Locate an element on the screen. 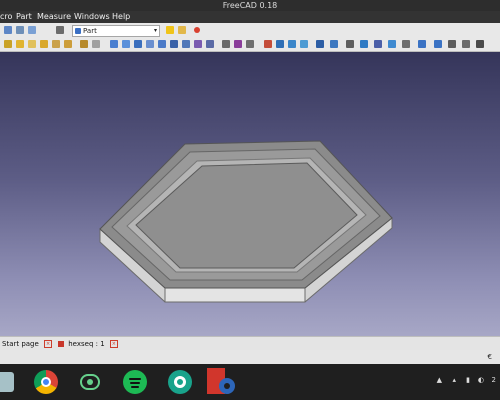  workbench-selector: Part ▾ is located at coordinates (116, 31).